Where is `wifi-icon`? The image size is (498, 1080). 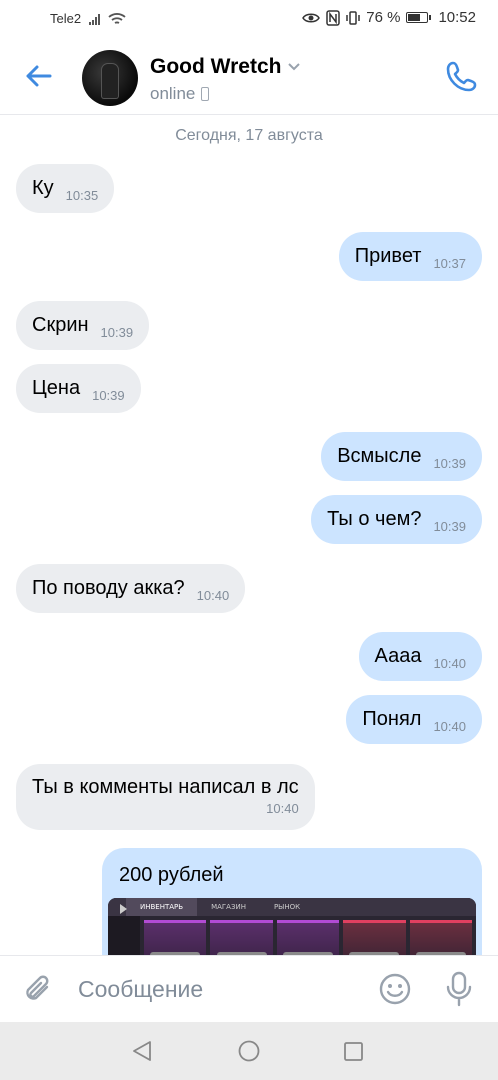 wifi-icon is located at coordinates (117, 18).